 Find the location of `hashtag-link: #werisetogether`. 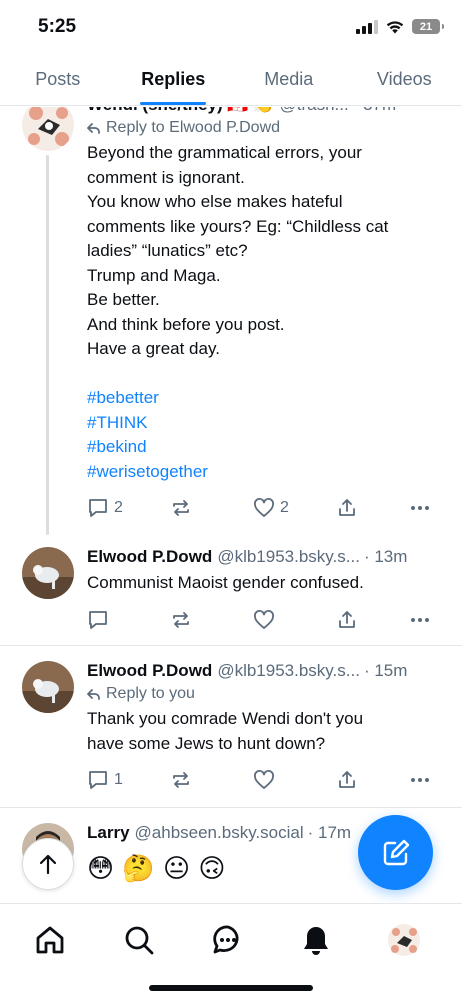

hashtag-link: #werisetogether is located at coordinates (265, 472).